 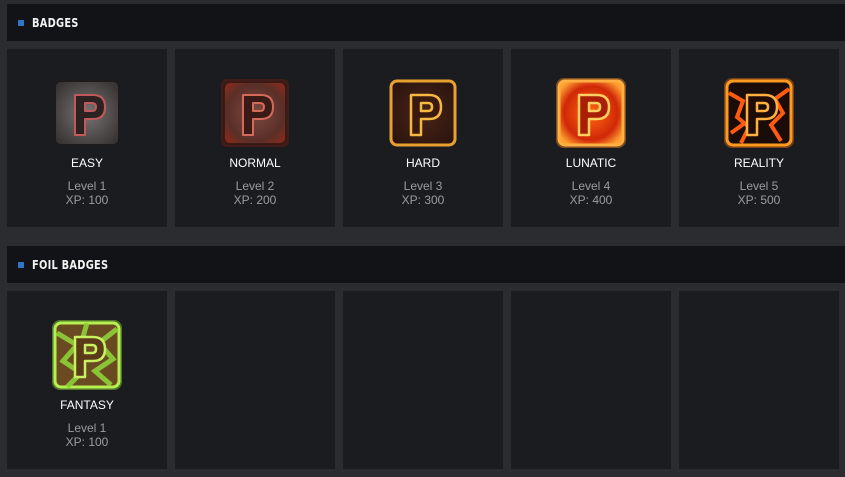 I want to click on badge-name: NORMAL, so click(x=255, y=163).